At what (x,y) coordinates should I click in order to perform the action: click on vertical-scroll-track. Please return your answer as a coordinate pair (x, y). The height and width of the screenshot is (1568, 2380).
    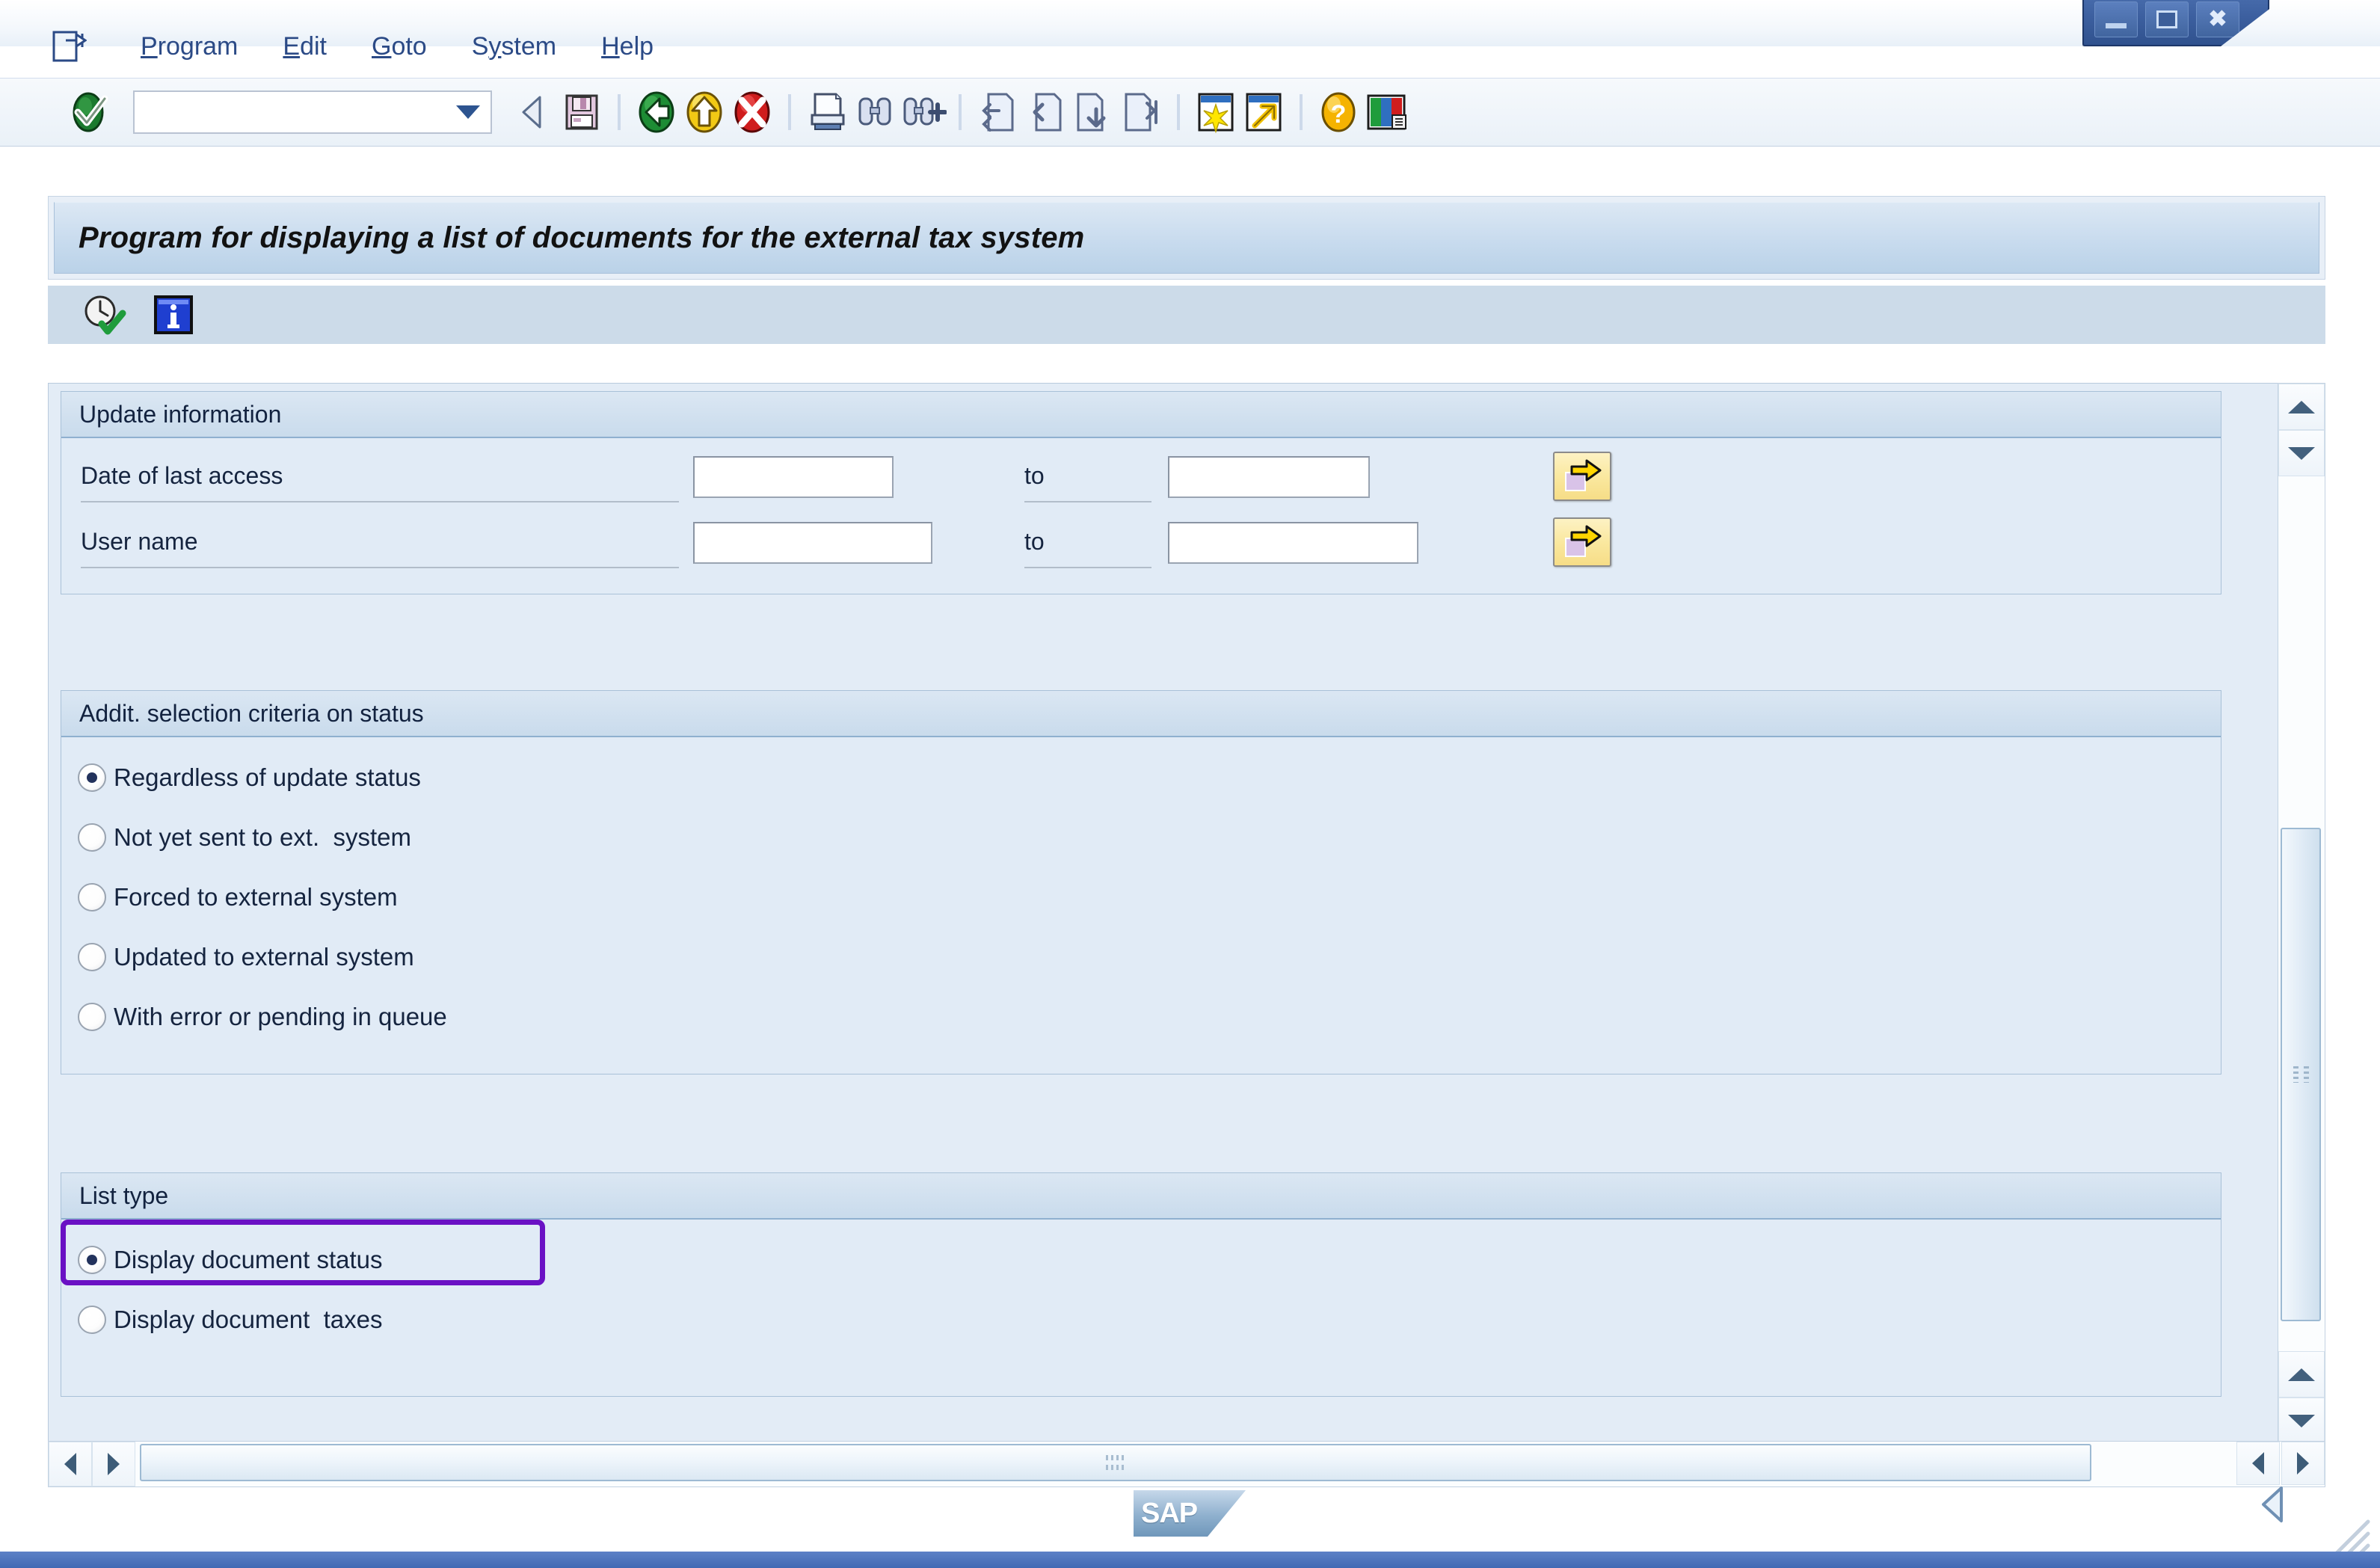
    Looking at the image, I should click on (2301, 913).